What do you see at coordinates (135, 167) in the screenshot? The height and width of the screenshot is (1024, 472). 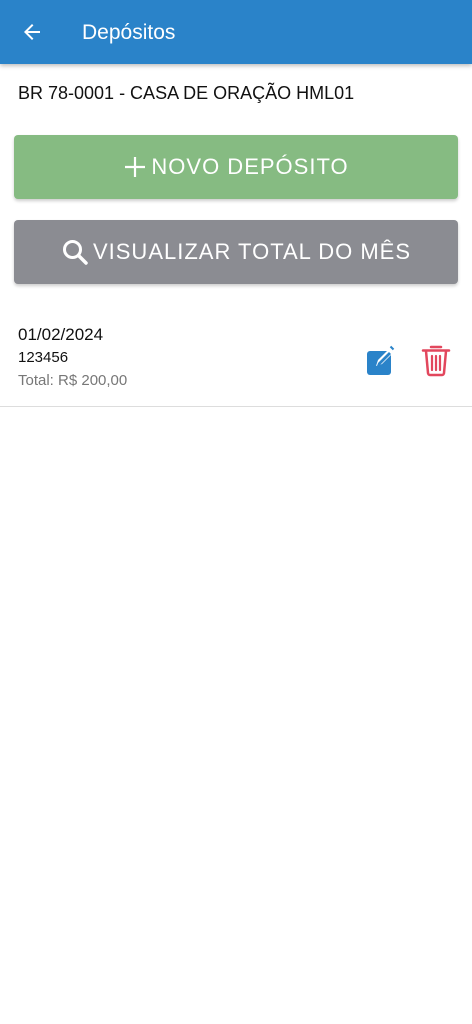 I see `plus-icon` at bounding box center [135, 167].